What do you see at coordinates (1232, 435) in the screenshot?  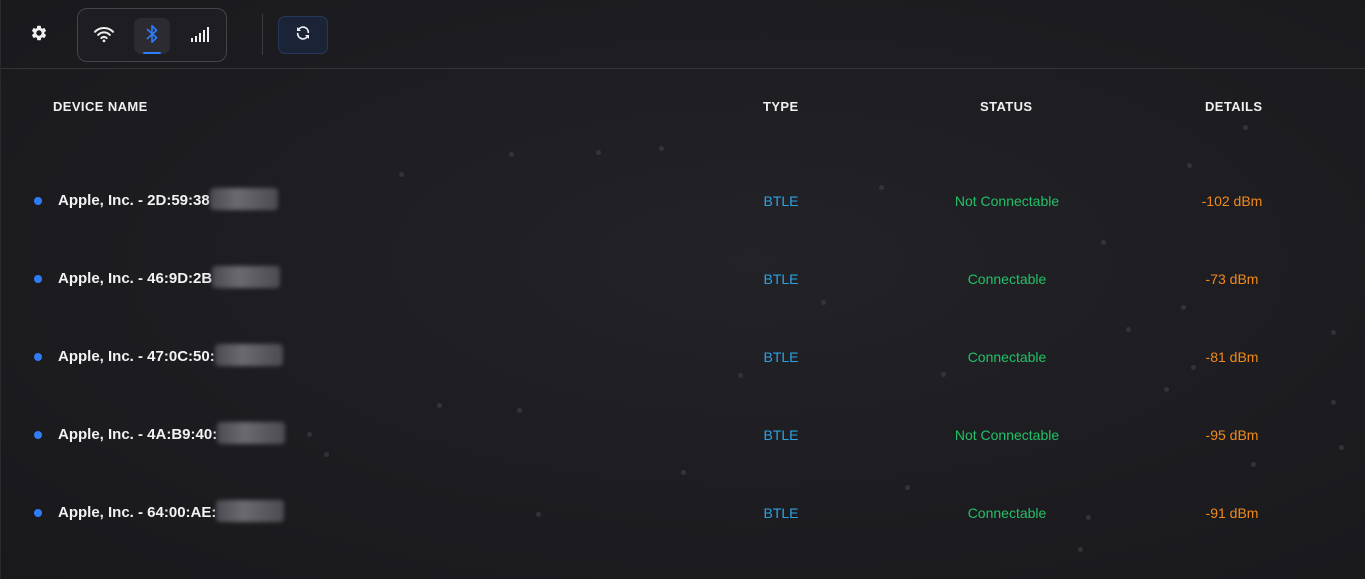 I see `device-signal: -95 dBm` at bounding box center [1232, 435].